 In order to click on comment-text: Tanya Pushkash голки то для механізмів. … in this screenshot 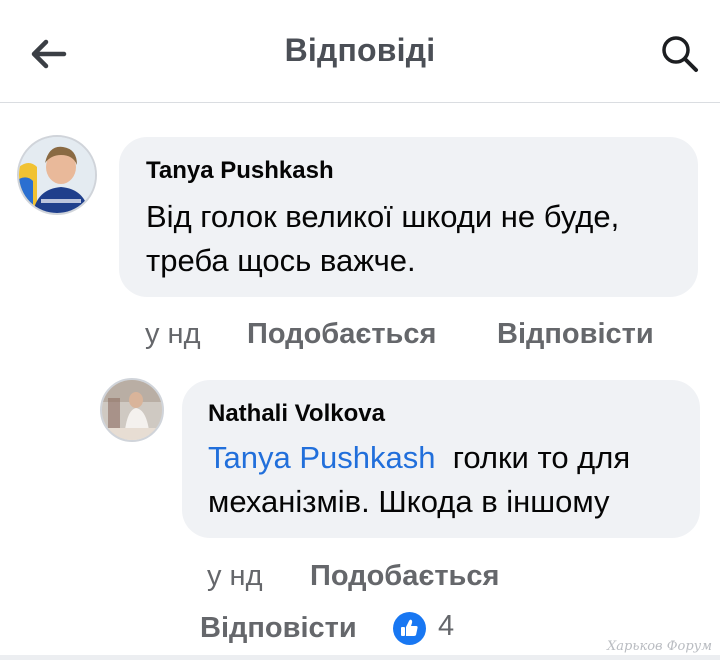, I will do `click(419, 480)`.